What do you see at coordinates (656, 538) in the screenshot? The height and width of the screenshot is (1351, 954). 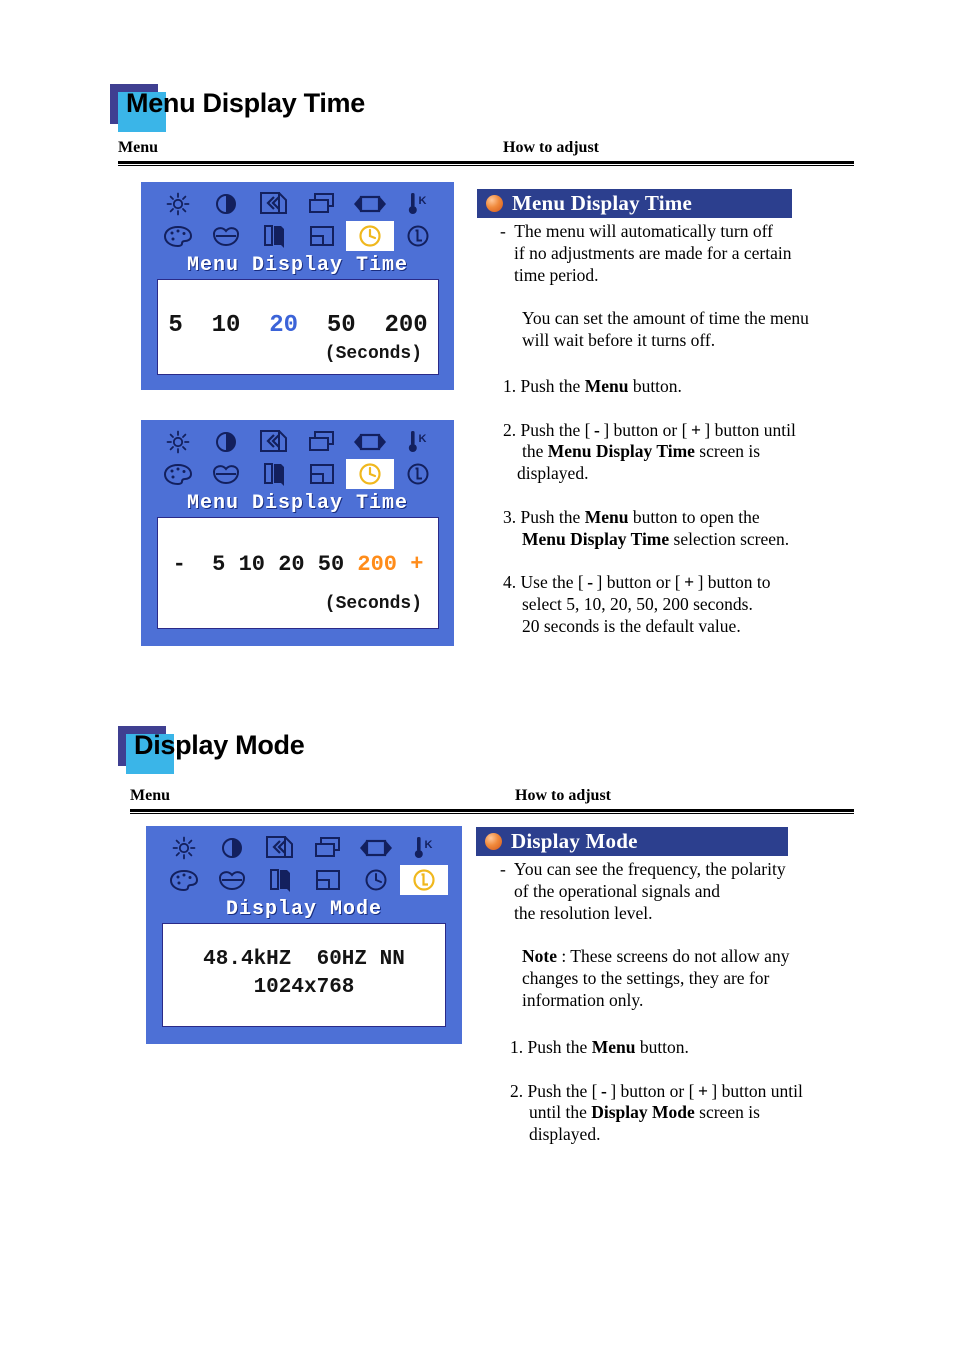 I see `howto-step-3-cont: Menu Display Time selection screen.` at bounding box center [656, 538].